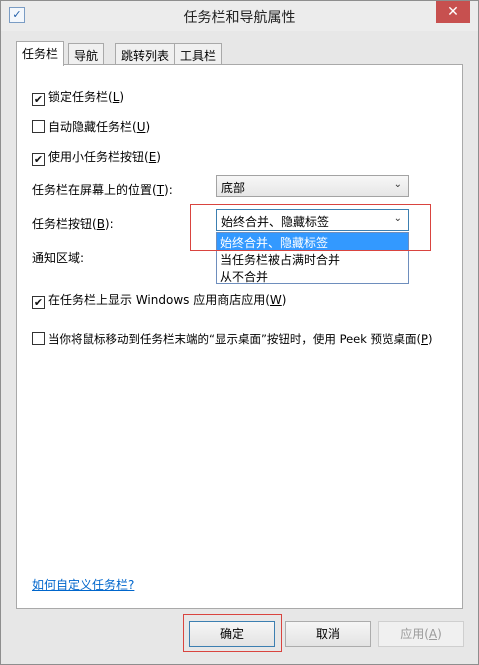 The width and height of the screenshot is (479, 665). Describe the element at coordinates (73, 224) in the screenshot. I see `buttons-combine-label: 任务栏按钮(B):` at that location.